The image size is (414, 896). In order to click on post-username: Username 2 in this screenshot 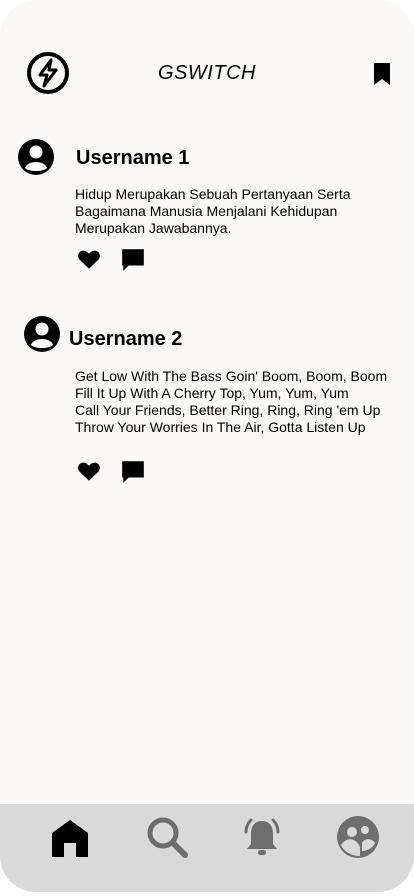, I will do `click(125, 339)`.